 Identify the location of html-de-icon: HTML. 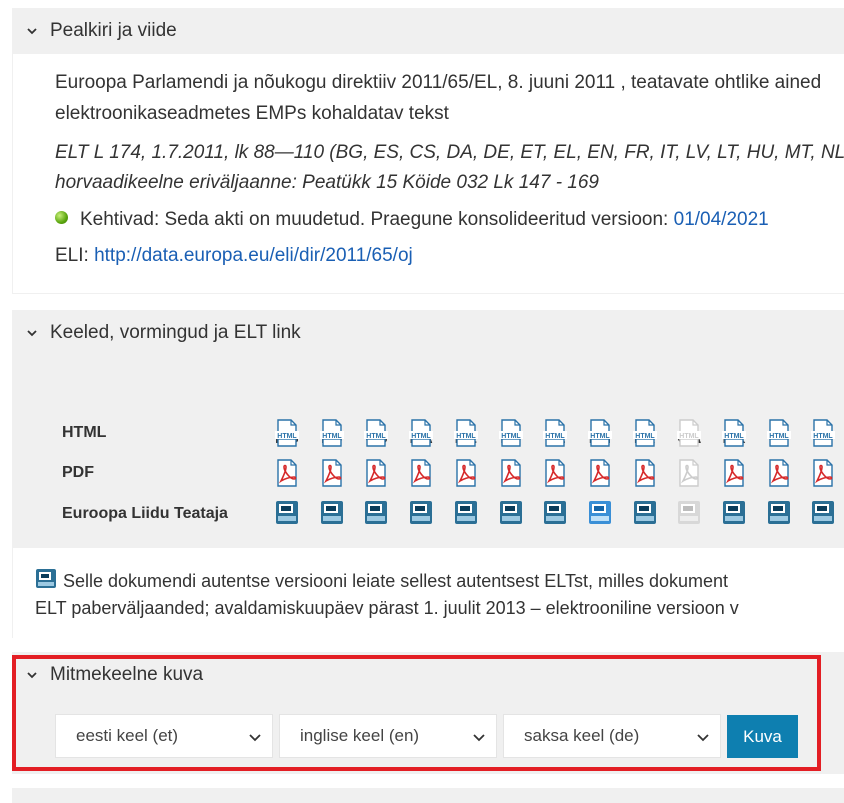
(466, 433).